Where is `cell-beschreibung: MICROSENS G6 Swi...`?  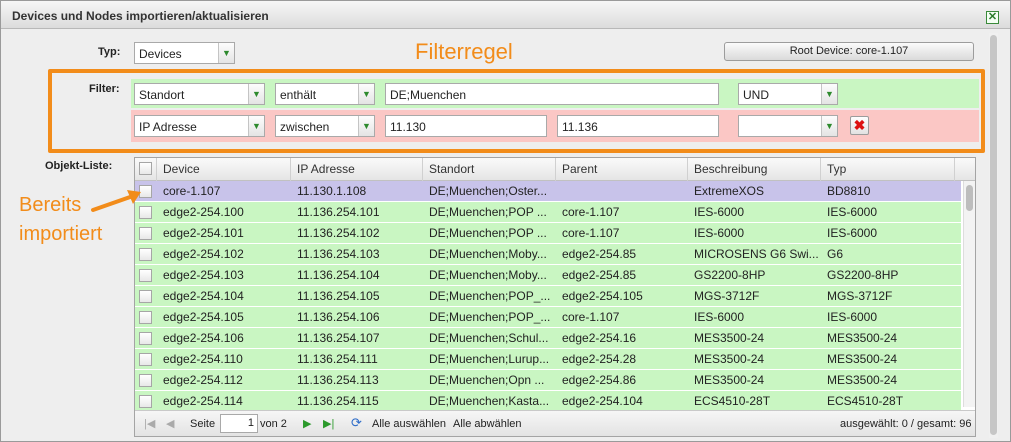
cell-beschreibung: MICROSENS G6 Swi... is located at coordinates (756, 254).